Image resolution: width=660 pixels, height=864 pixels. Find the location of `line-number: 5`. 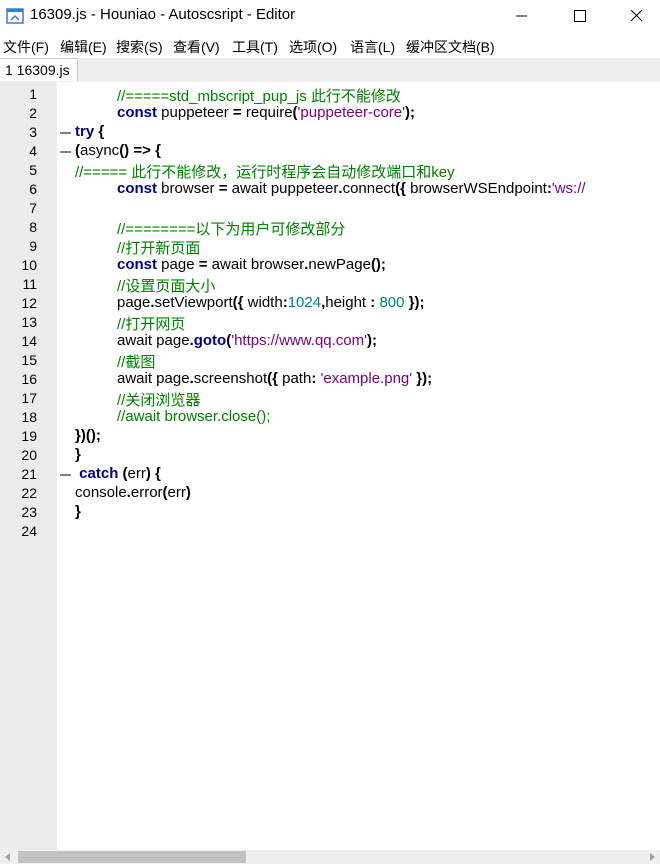

line-number: 5 is located at coordinates (33, 170).